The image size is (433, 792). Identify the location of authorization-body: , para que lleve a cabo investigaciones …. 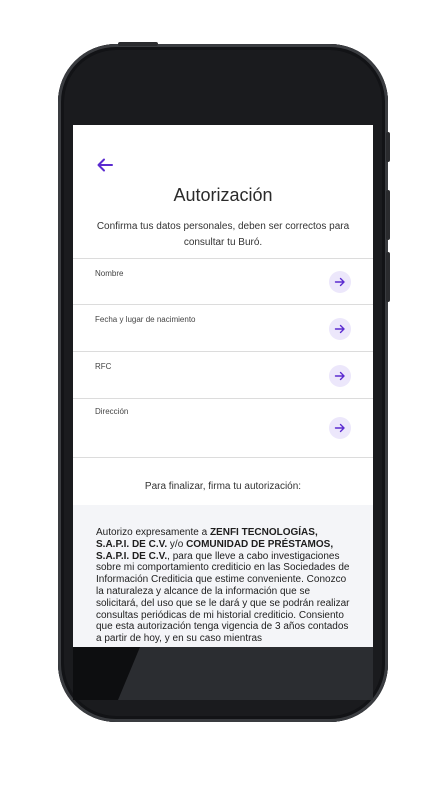
(223, 597).